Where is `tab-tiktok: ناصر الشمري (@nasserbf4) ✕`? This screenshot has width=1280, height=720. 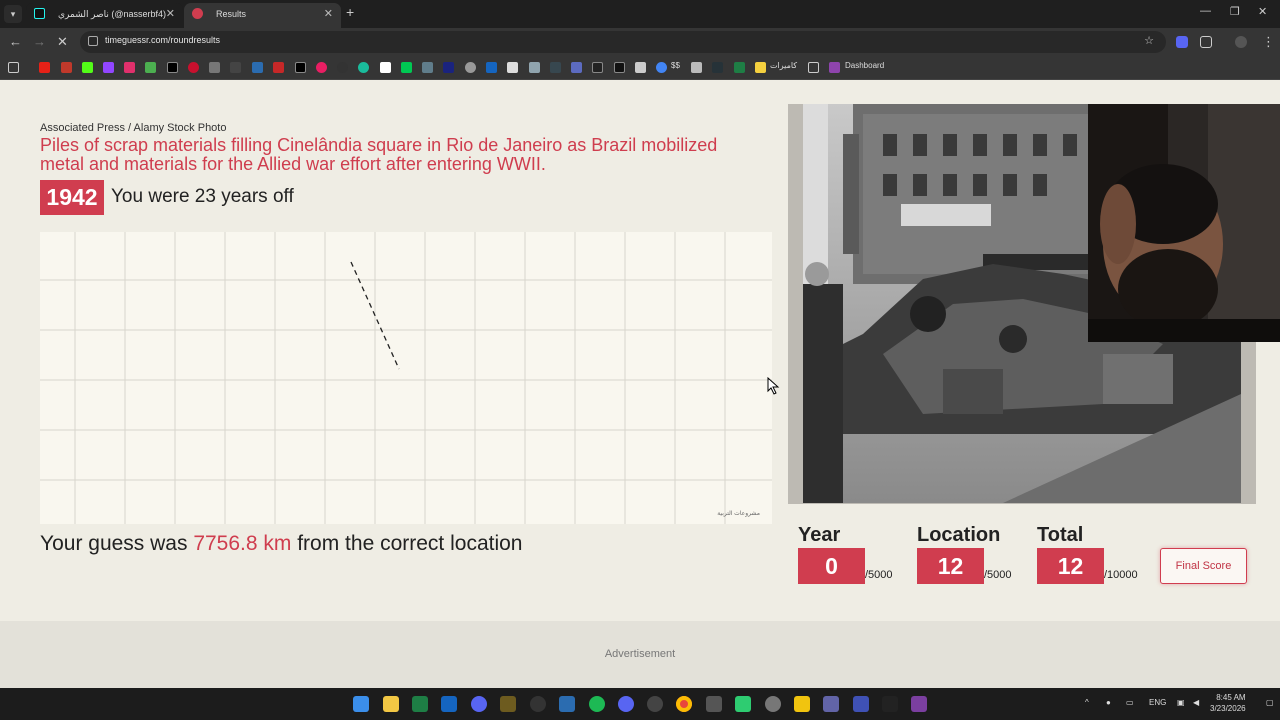 tab-tiktok: ناصر الشمري (@nasserbf4) ✕ is located at coordinates (104, 15).